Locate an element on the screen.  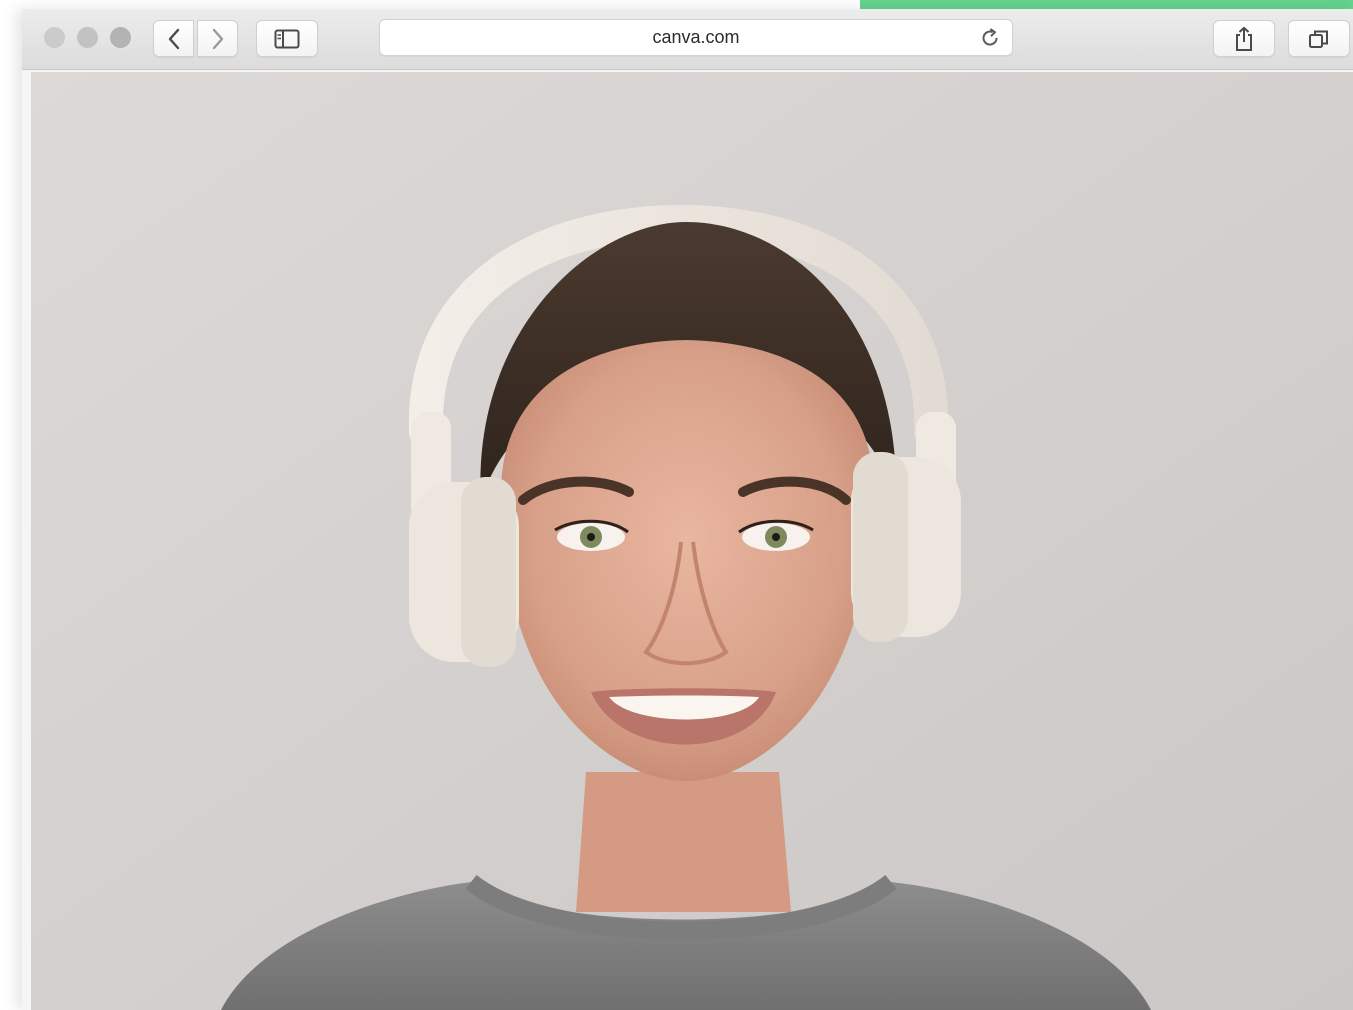
share-button is located at coordinates (1244, 38).